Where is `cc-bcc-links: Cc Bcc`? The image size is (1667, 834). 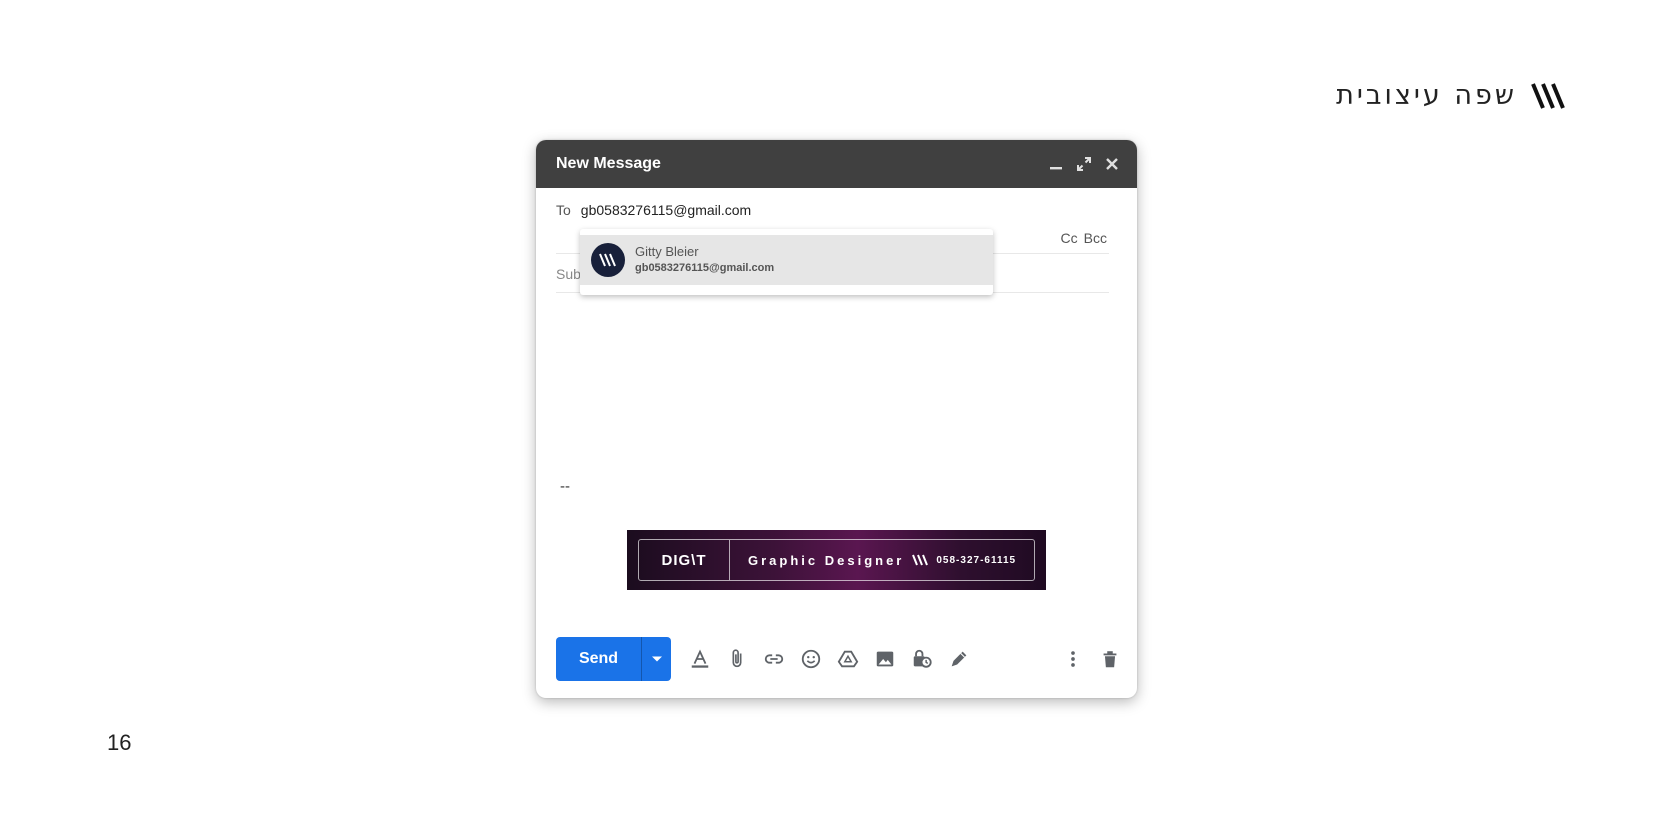
cc-bcc-links: Cc Bcc is located at coordinates (1084, 238).